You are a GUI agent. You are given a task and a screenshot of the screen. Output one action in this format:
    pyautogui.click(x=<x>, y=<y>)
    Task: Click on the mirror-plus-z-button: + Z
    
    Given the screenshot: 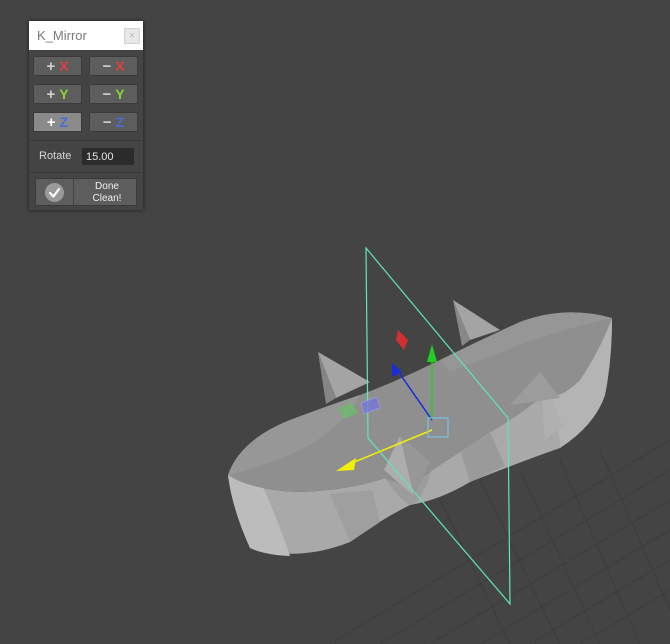 What is the action you would take?
    pyautogui.click(x=57, y=122)
    